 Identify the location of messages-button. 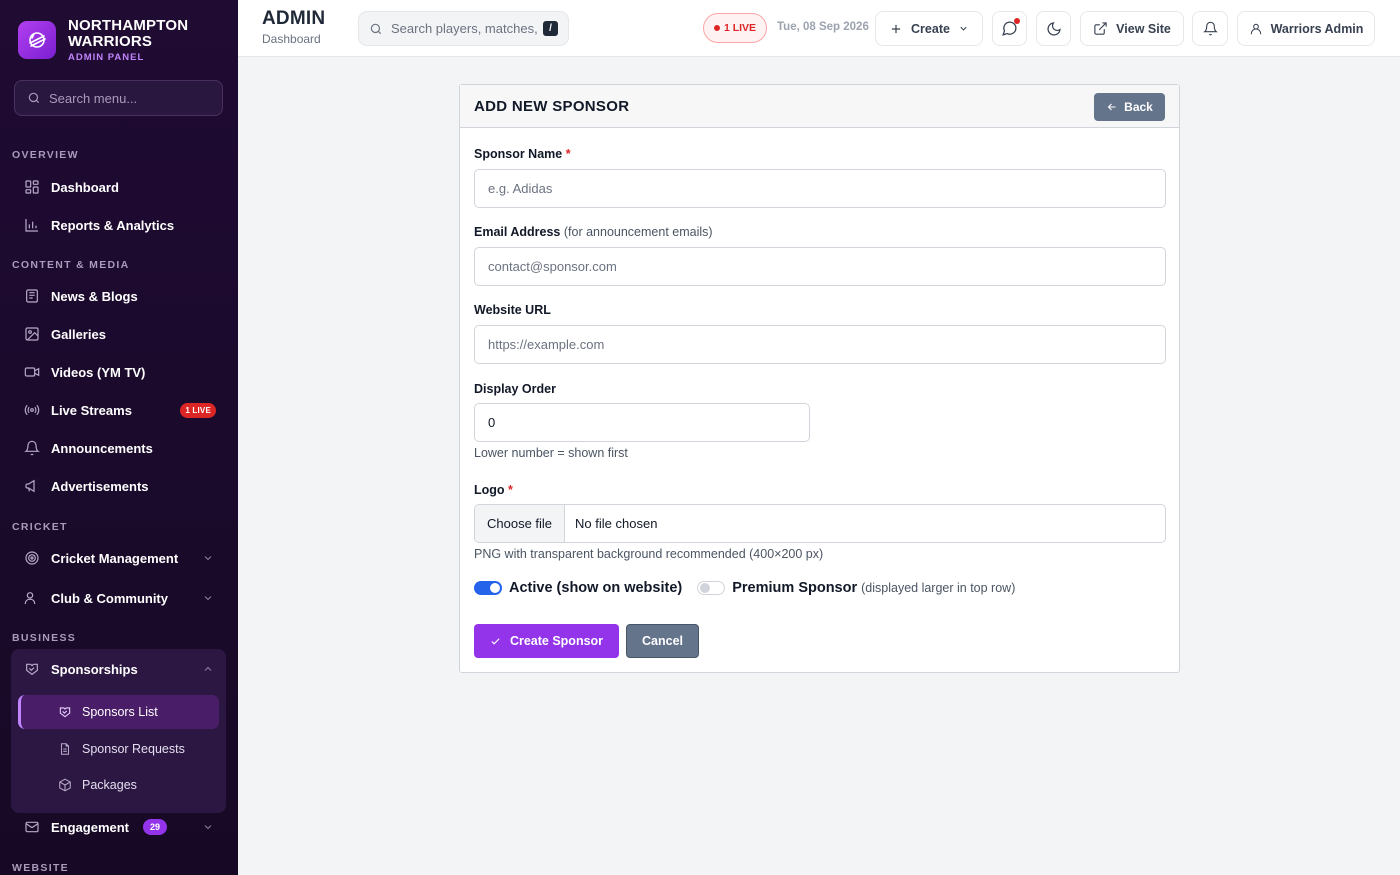
(1009, 28).